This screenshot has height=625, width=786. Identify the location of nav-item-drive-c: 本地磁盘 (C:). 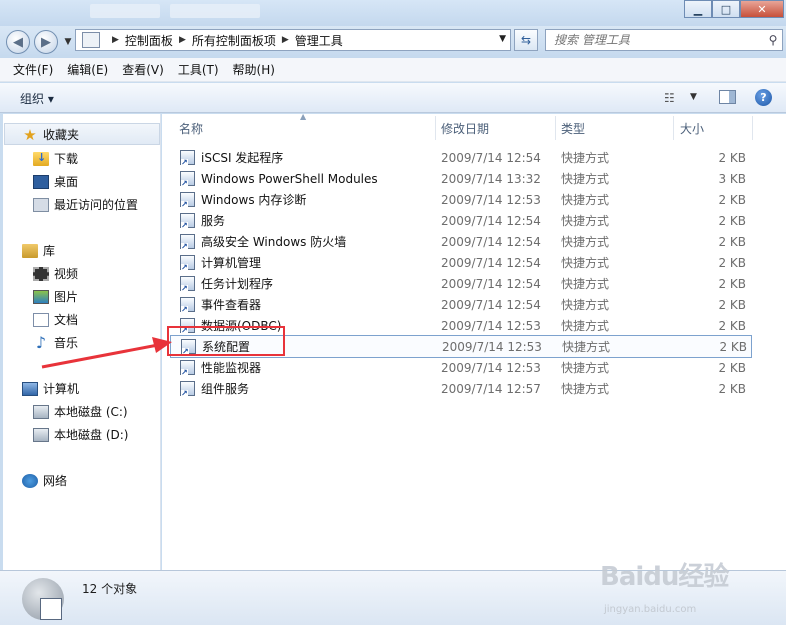
(80, 411).